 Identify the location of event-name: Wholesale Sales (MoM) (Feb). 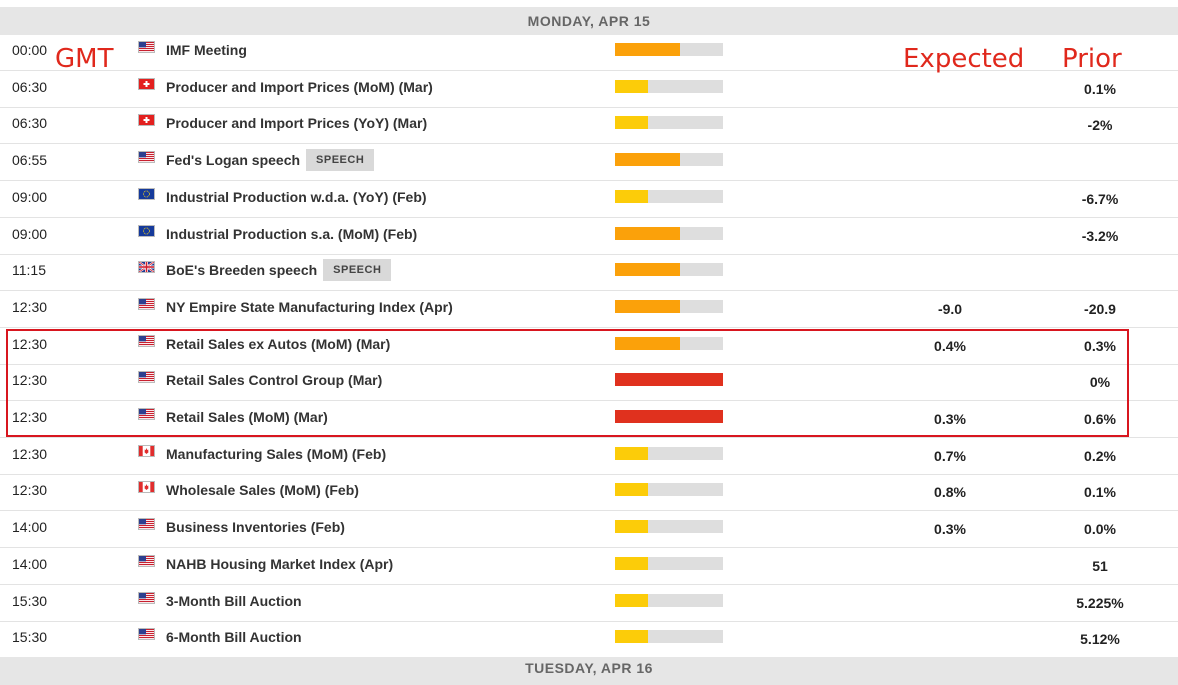
(262, 493).